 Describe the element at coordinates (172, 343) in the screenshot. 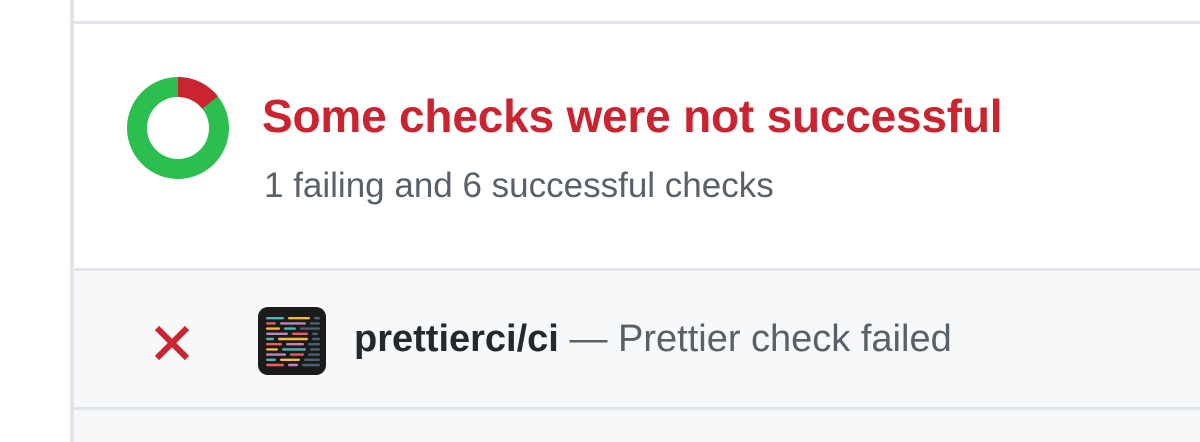

I see `x-icon` at that location.